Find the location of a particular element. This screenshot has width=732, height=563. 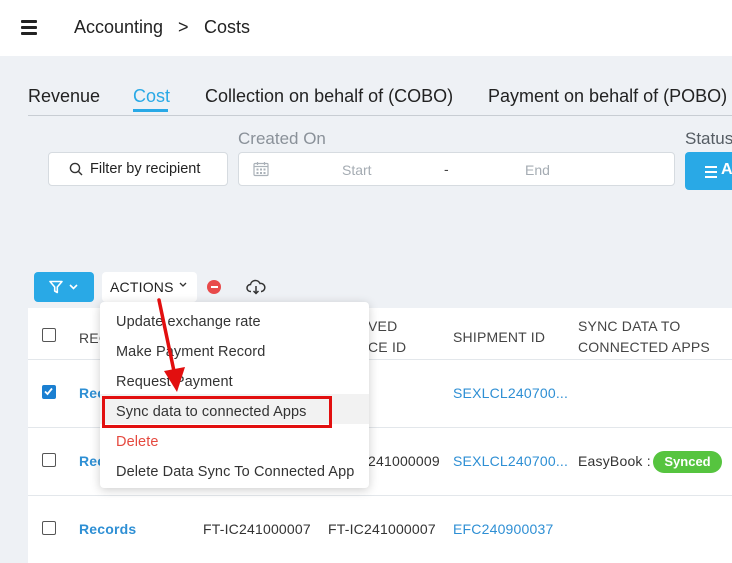

status-all-label: A is located at coordinates (726, 169).